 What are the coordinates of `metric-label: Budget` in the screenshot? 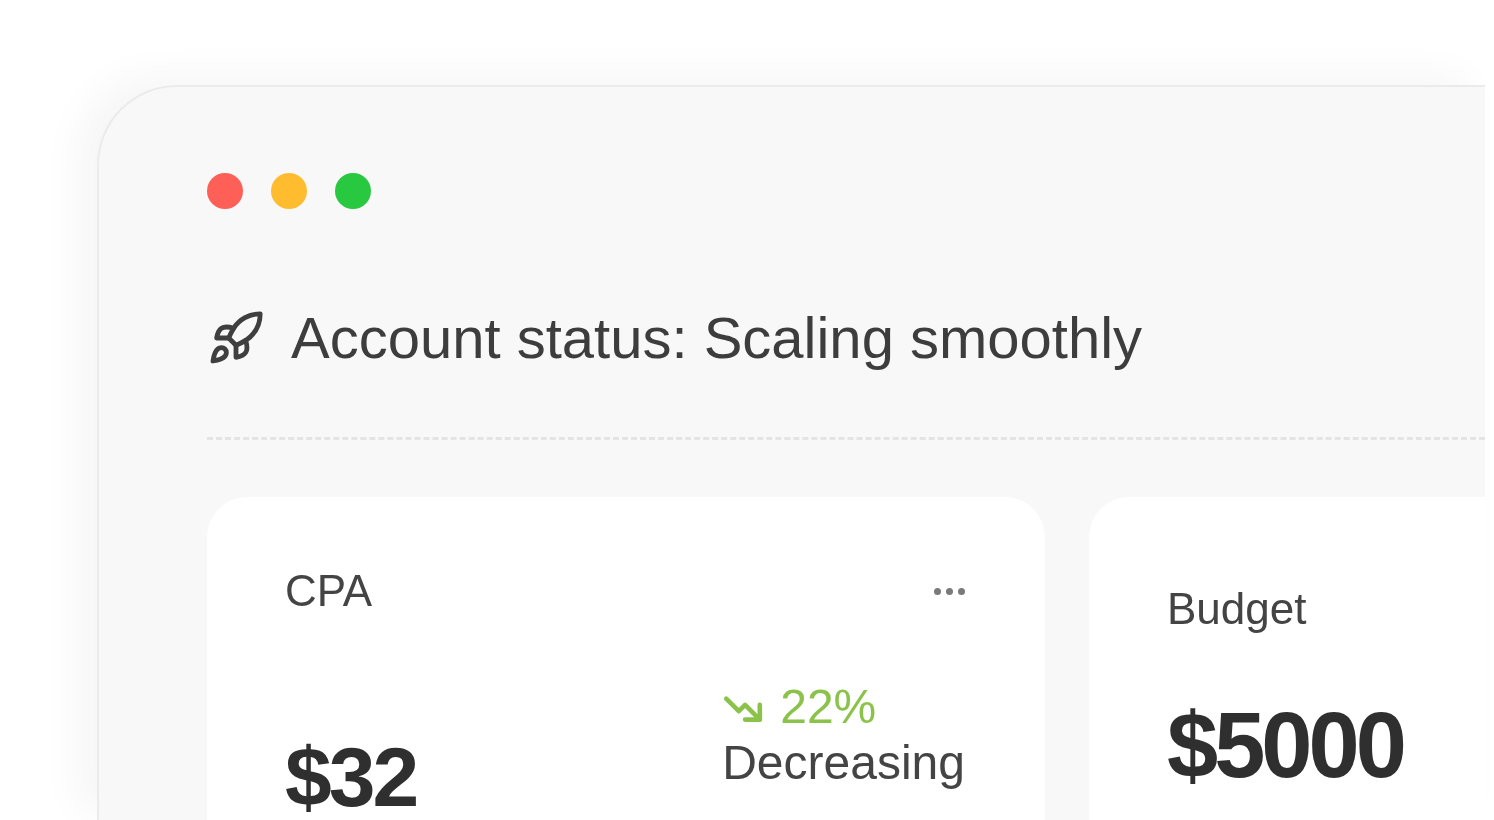 It's located at (1237, 609).